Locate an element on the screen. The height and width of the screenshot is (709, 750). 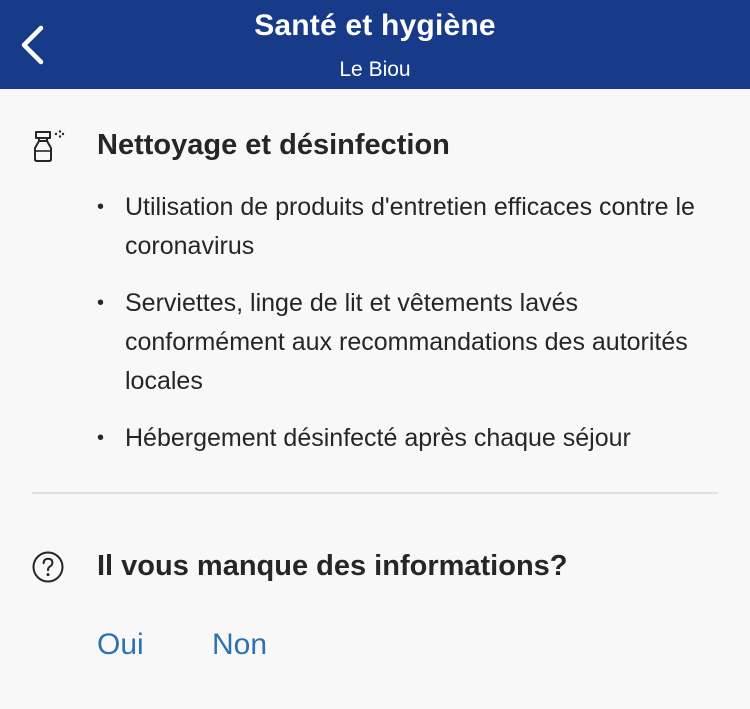
spray-bottle-icon is located at coordinates (49, 146).